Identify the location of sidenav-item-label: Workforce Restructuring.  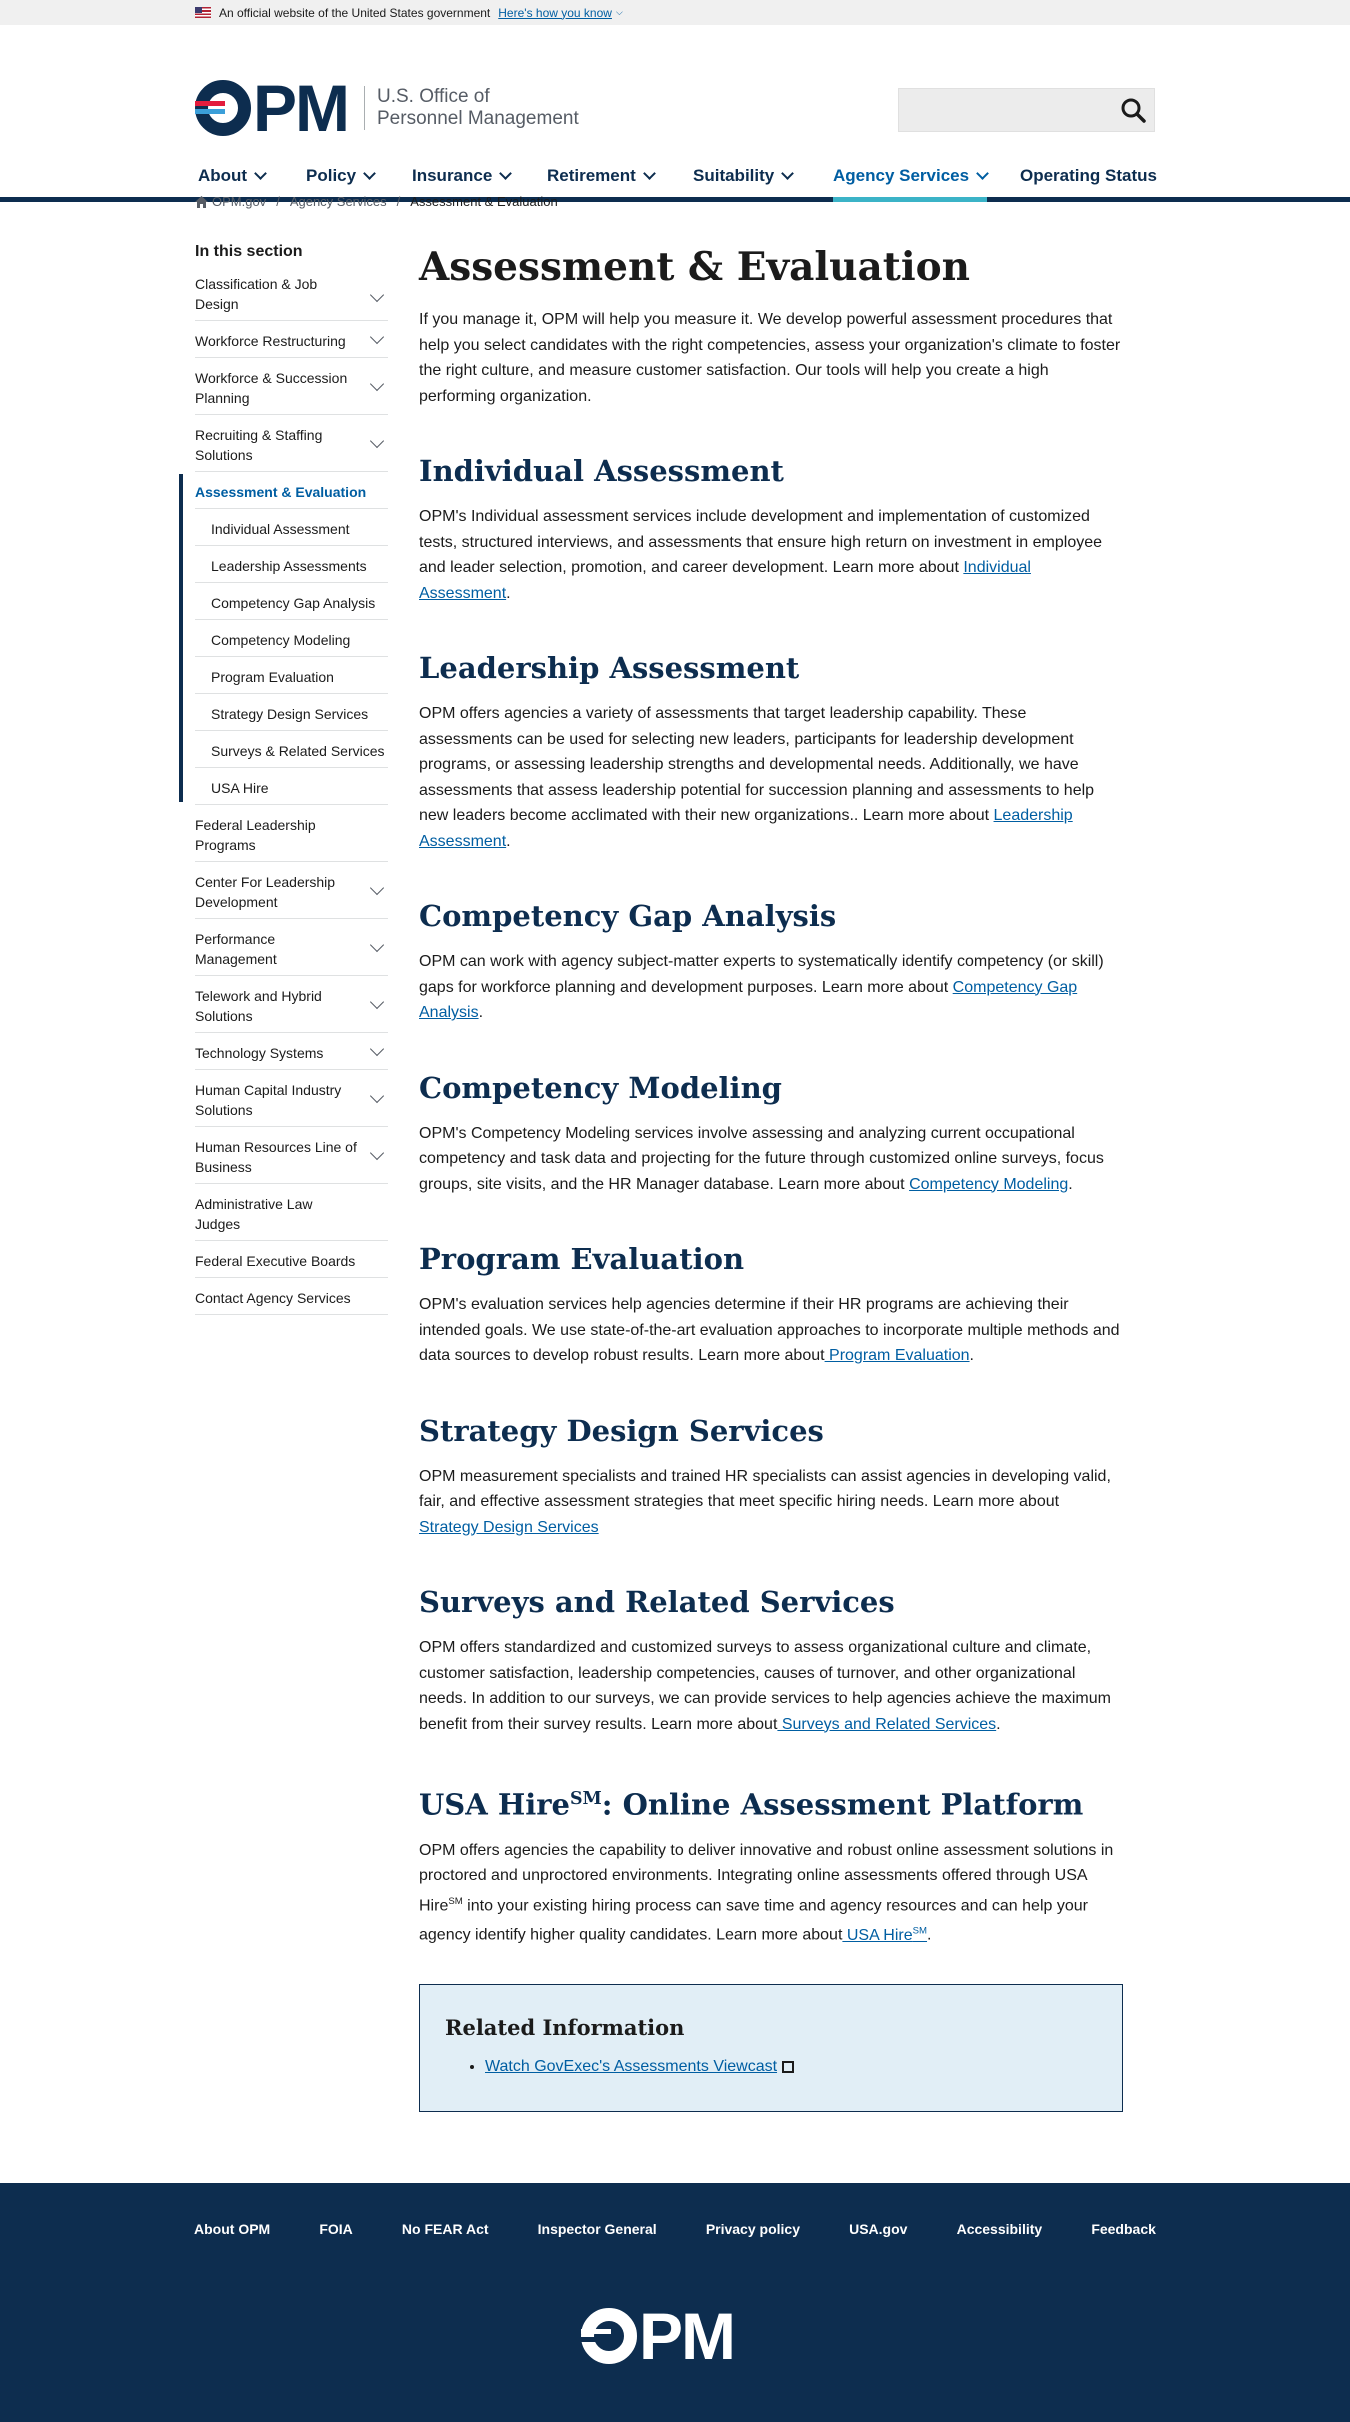
(270, 341).